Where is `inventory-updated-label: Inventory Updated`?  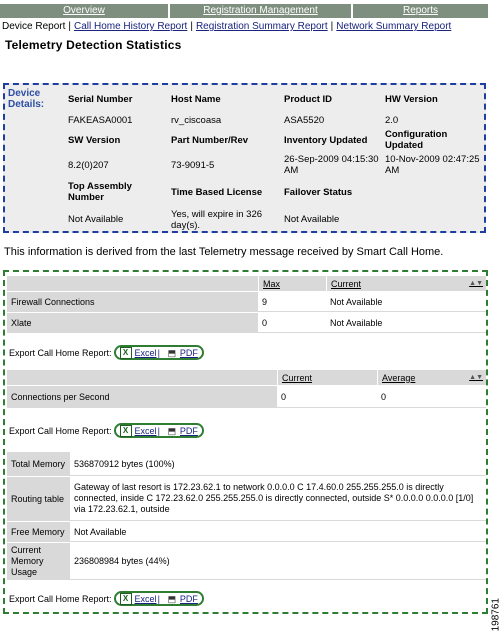 inventory-updated-label: Inventory Updated is located at coordinates (326, 140).